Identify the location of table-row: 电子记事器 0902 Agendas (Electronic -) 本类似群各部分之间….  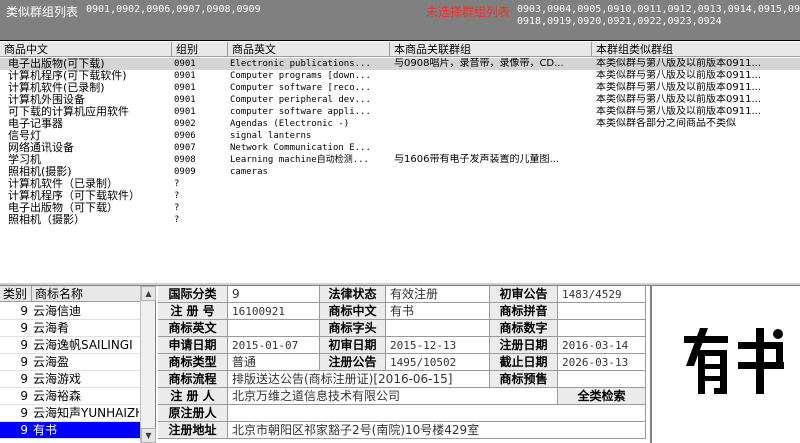
(400, 124).